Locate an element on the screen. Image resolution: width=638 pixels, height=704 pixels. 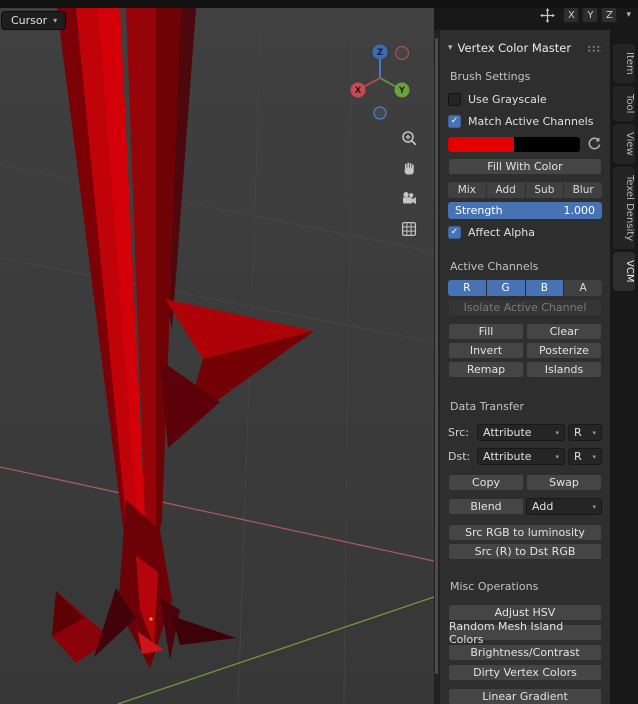
fill-button: Fill is located at coordinates (486, 331).